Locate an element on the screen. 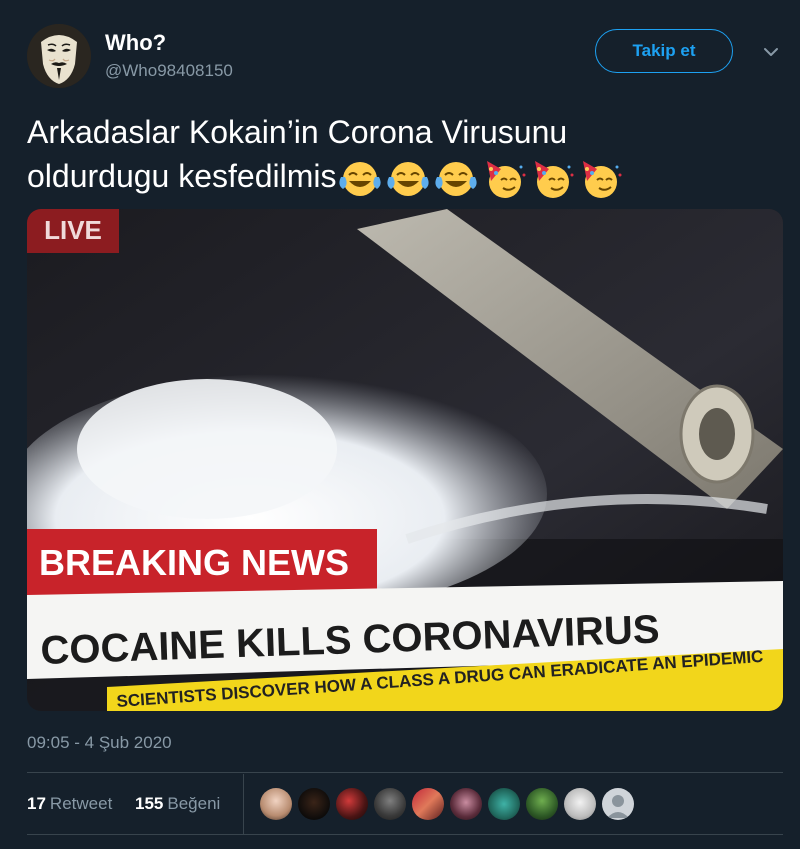 The image size is (800, 849). emoji-row is located at coordinates (480, 179).